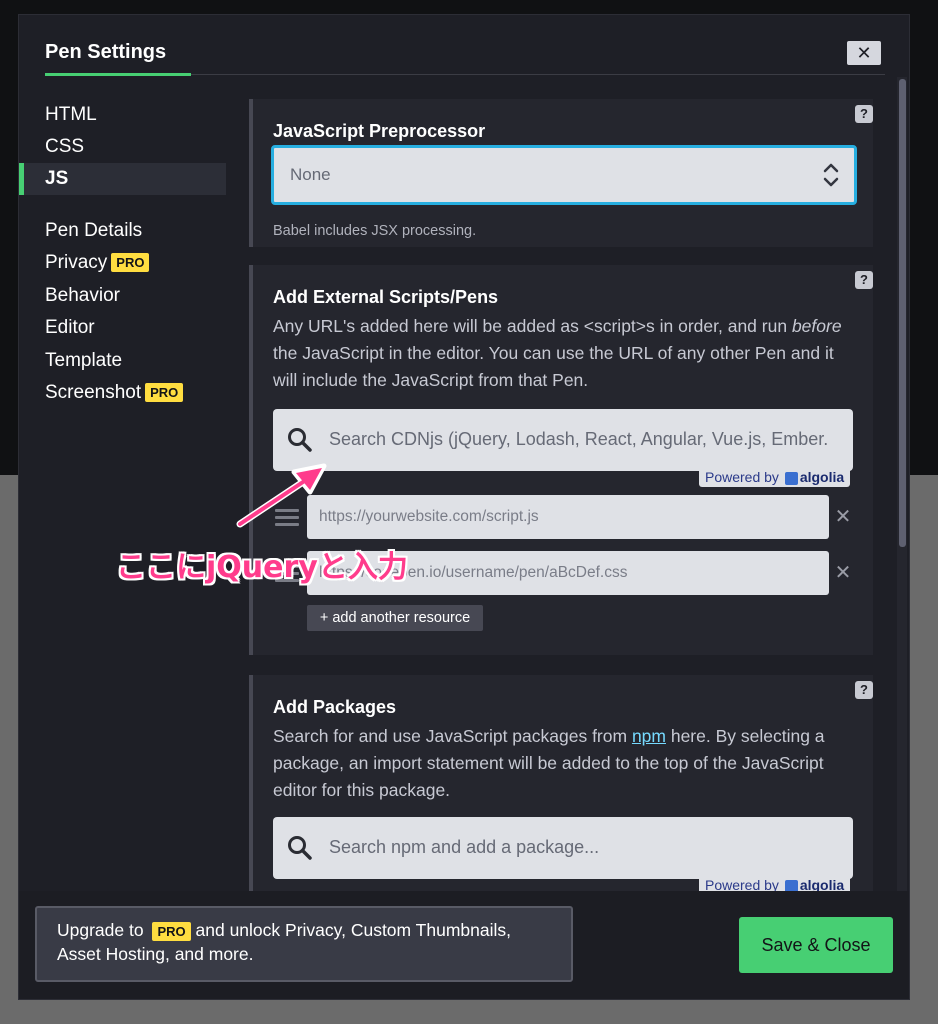 This screenshot has height=1024, width=938. I want to click on npm-link: npm, so click(649, 736).